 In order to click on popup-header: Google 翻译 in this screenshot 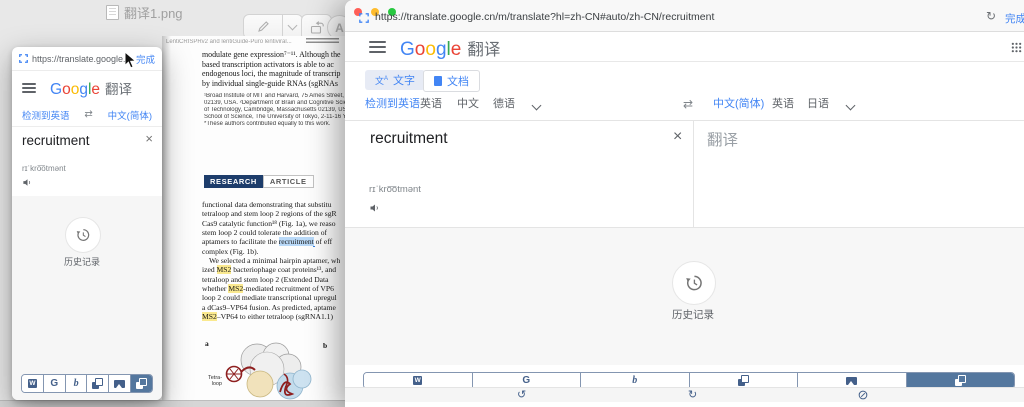, I will do `click(87, 87)`.